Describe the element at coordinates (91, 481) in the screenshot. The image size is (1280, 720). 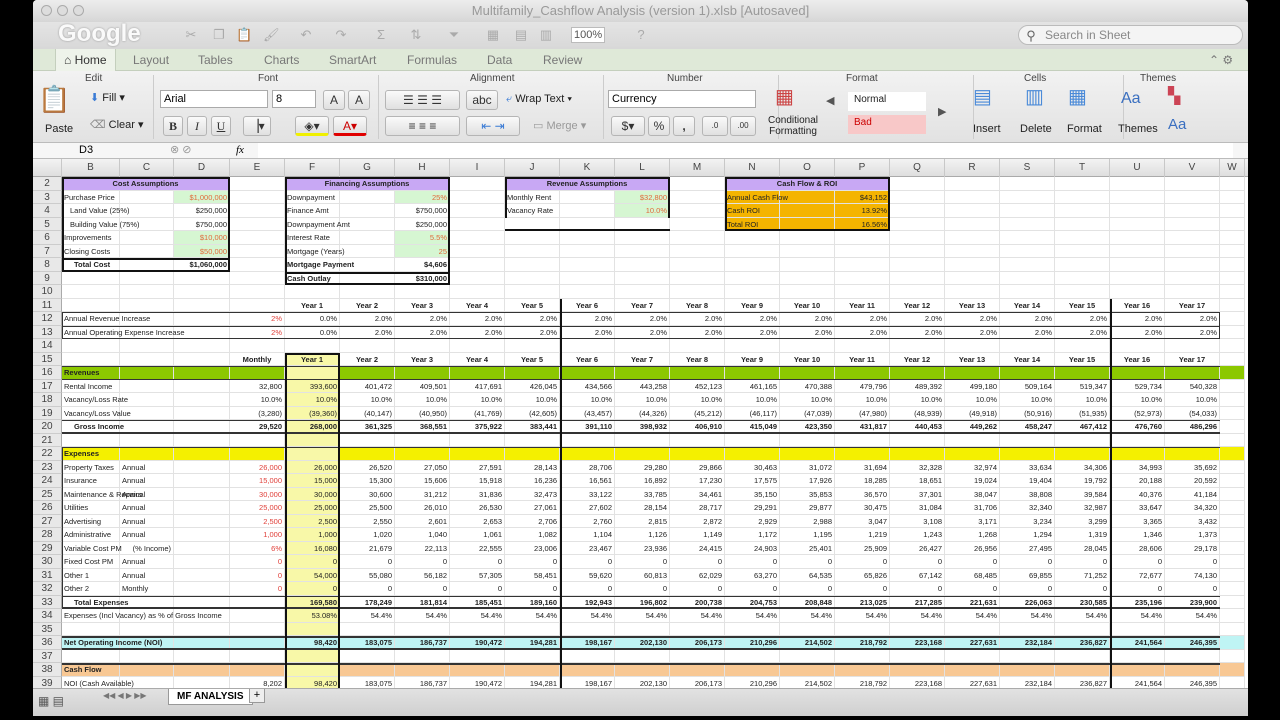
I see `cell-B24: Insurance` at that location.